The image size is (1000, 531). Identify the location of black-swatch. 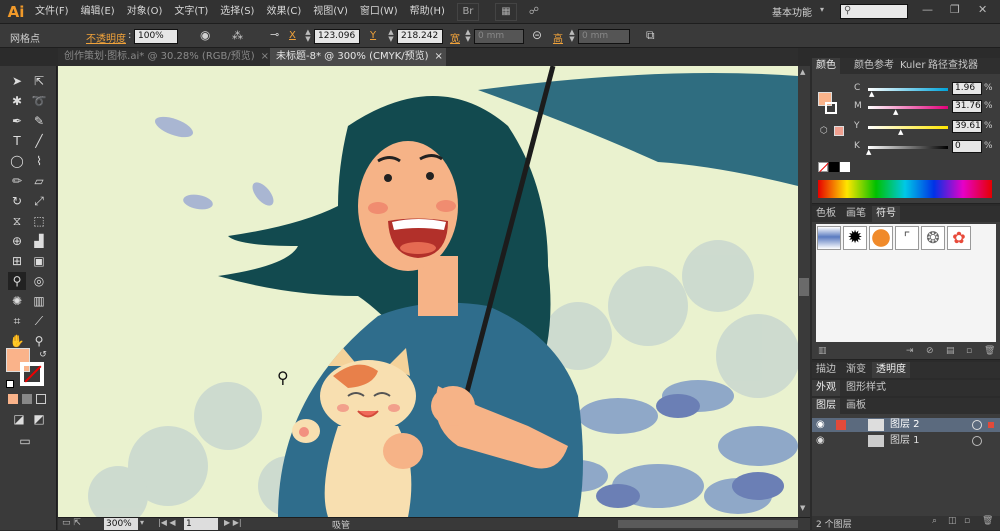
(834, 167).